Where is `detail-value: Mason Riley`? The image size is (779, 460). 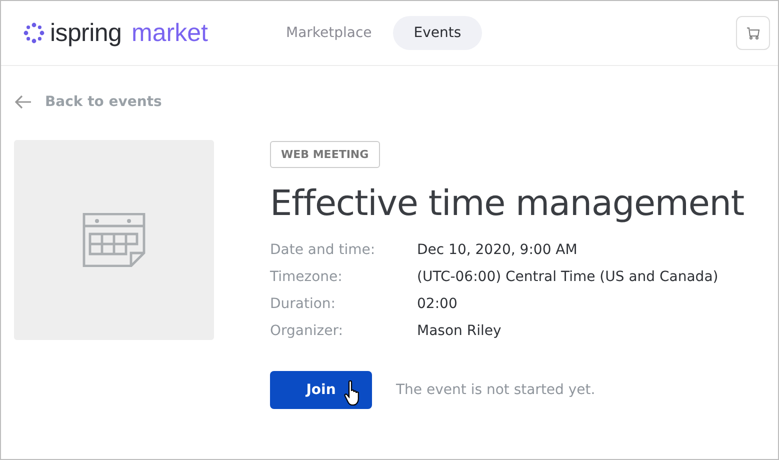
detail-value: Mason Riley is located at coordinates (459, 331).